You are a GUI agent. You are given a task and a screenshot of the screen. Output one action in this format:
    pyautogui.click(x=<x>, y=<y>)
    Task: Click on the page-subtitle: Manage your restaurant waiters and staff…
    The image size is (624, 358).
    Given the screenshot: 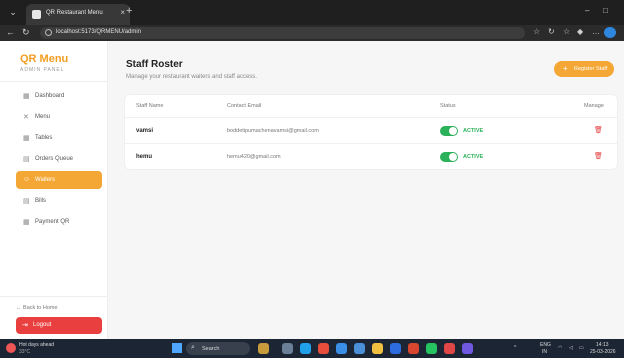 What is the action you would take?
    pyautogui.click(x=191, y=77)
    